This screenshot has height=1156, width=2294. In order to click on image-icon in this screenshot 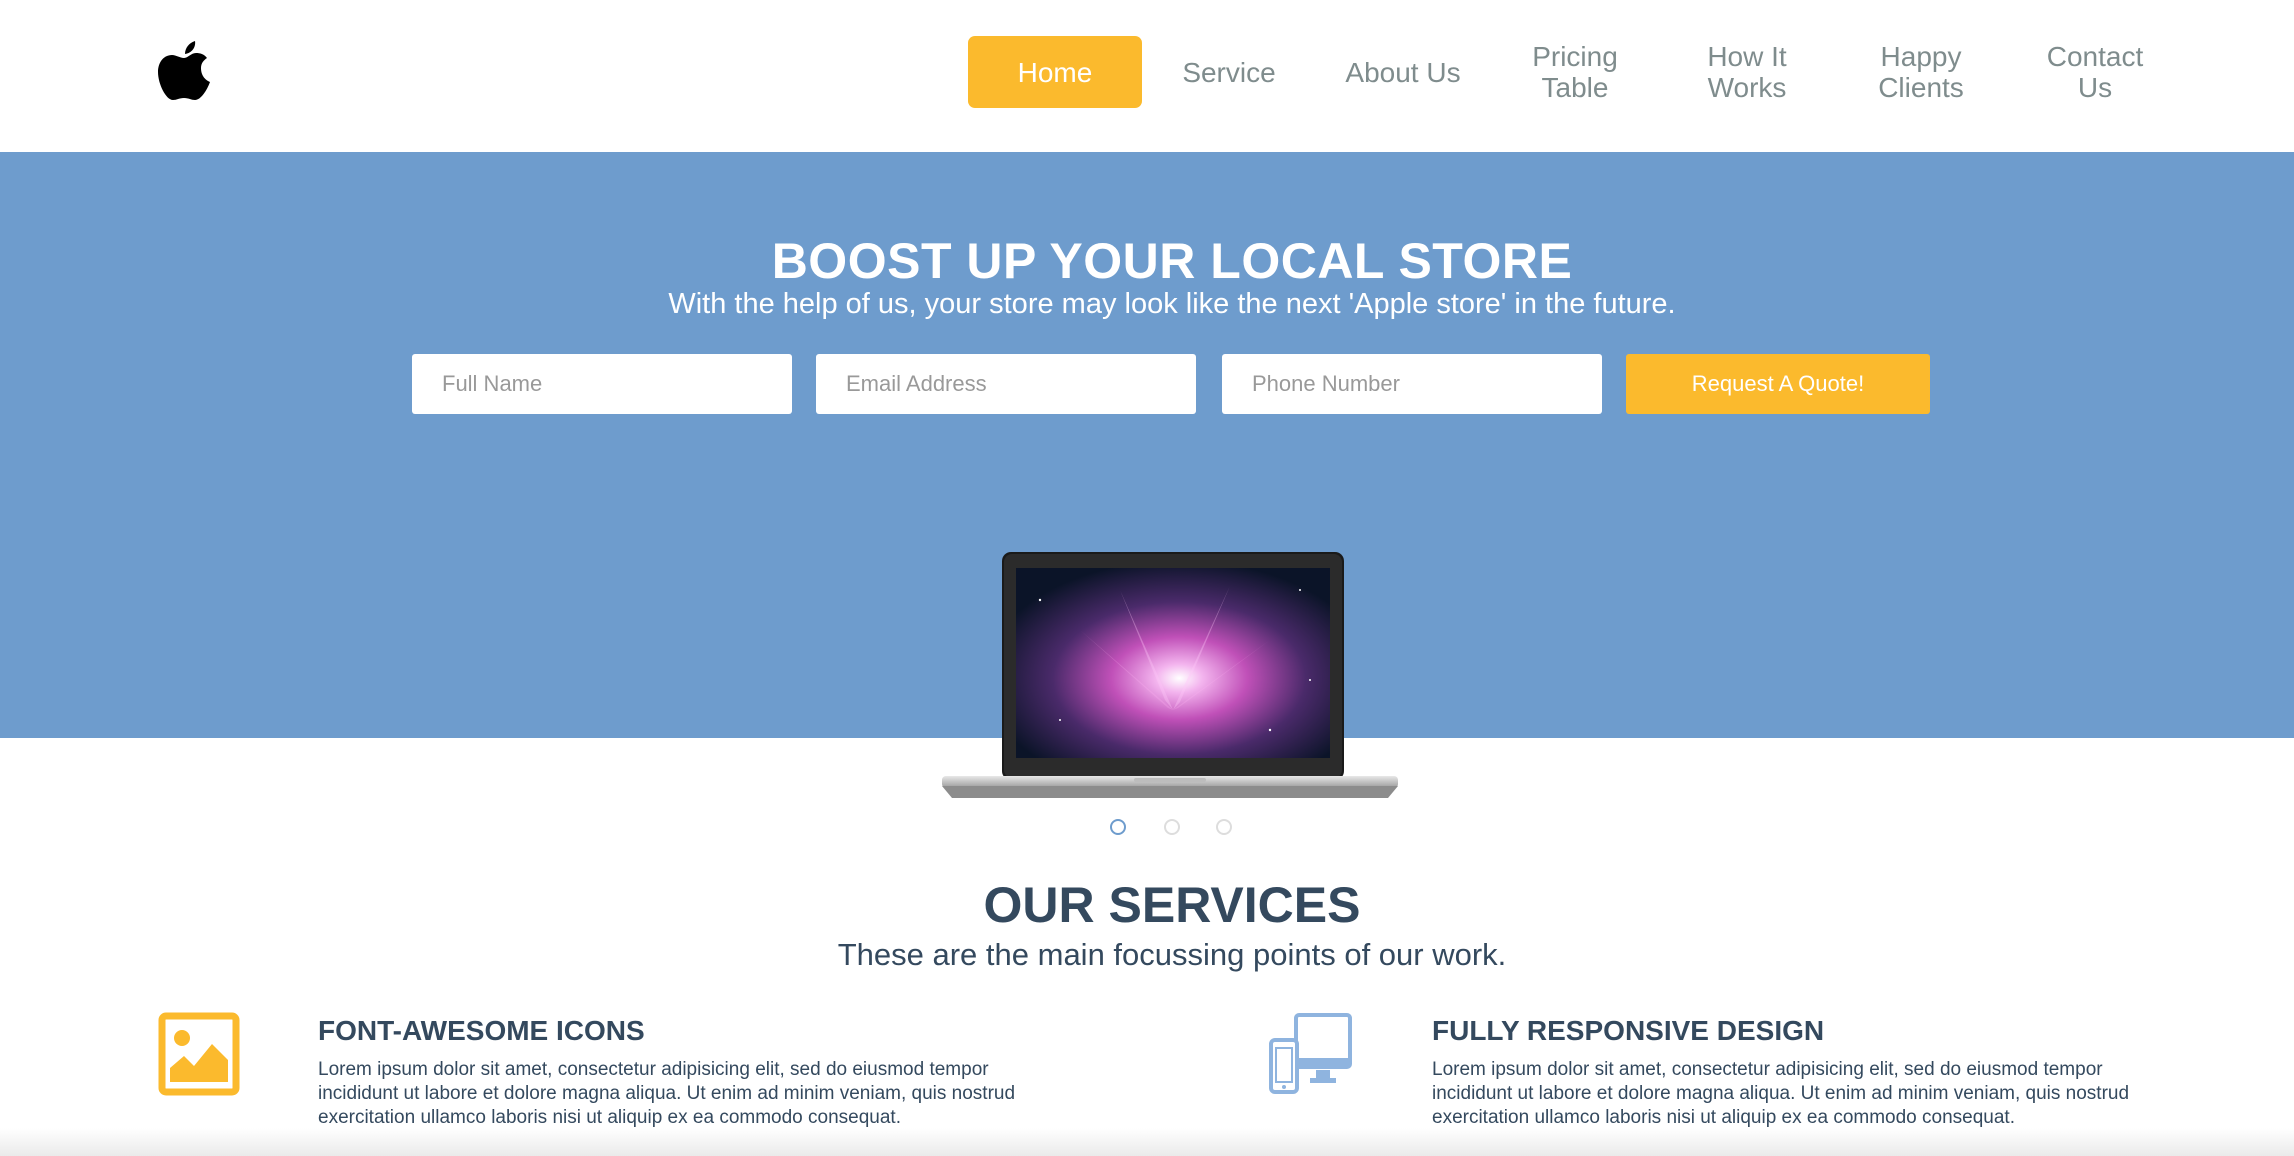, I will do `click(199, 1054)`.